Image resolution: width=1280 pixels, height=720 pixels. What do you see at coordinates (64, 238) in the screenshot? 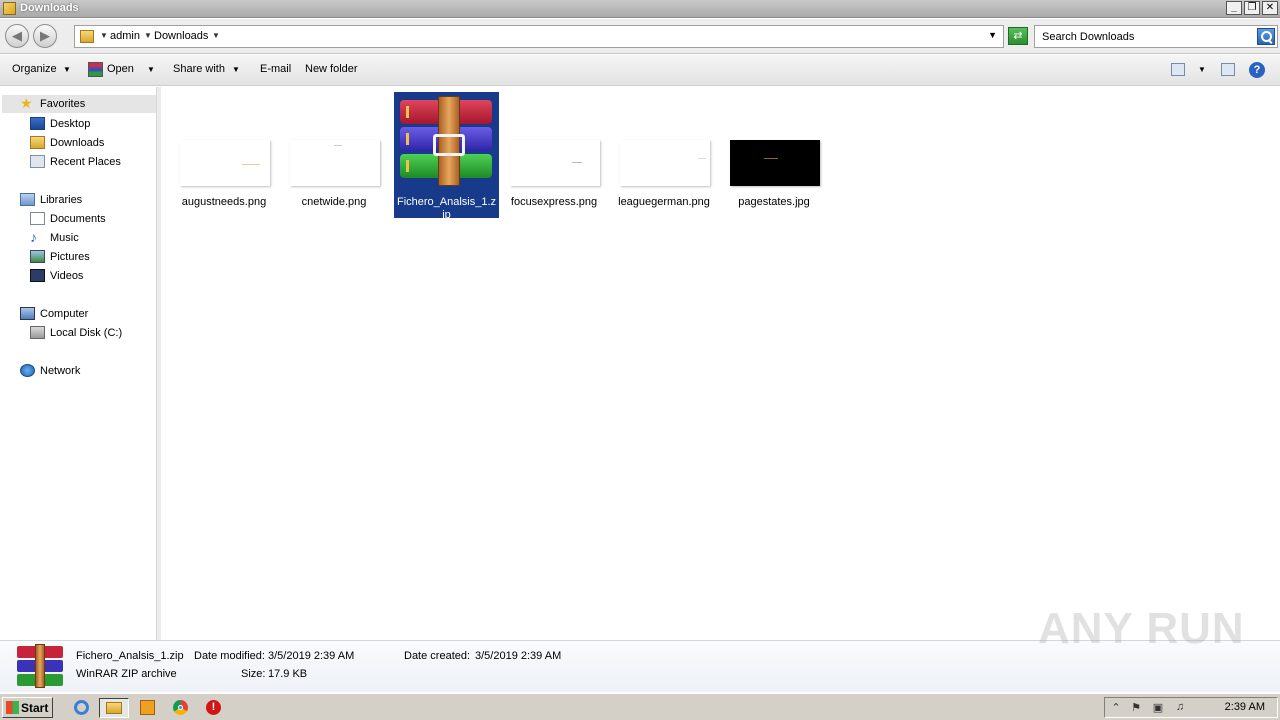
I see `nav-label: Music` at bounding box center [64, 238].